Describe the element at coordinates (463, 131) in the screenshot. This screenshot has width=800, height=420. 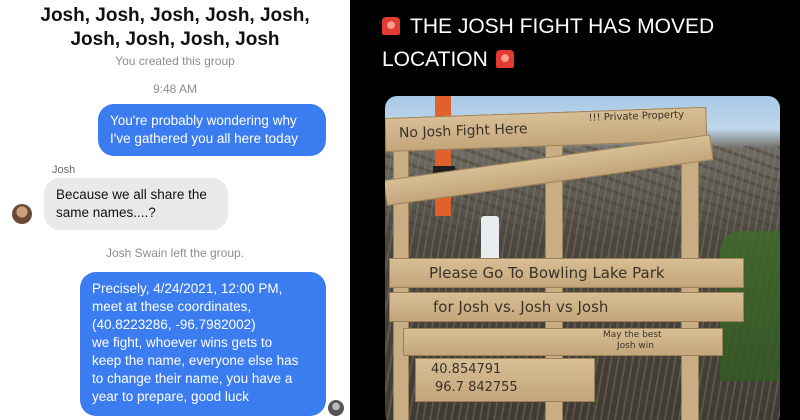
I see `sign-top-text: No Josh Fight Here` at that location.